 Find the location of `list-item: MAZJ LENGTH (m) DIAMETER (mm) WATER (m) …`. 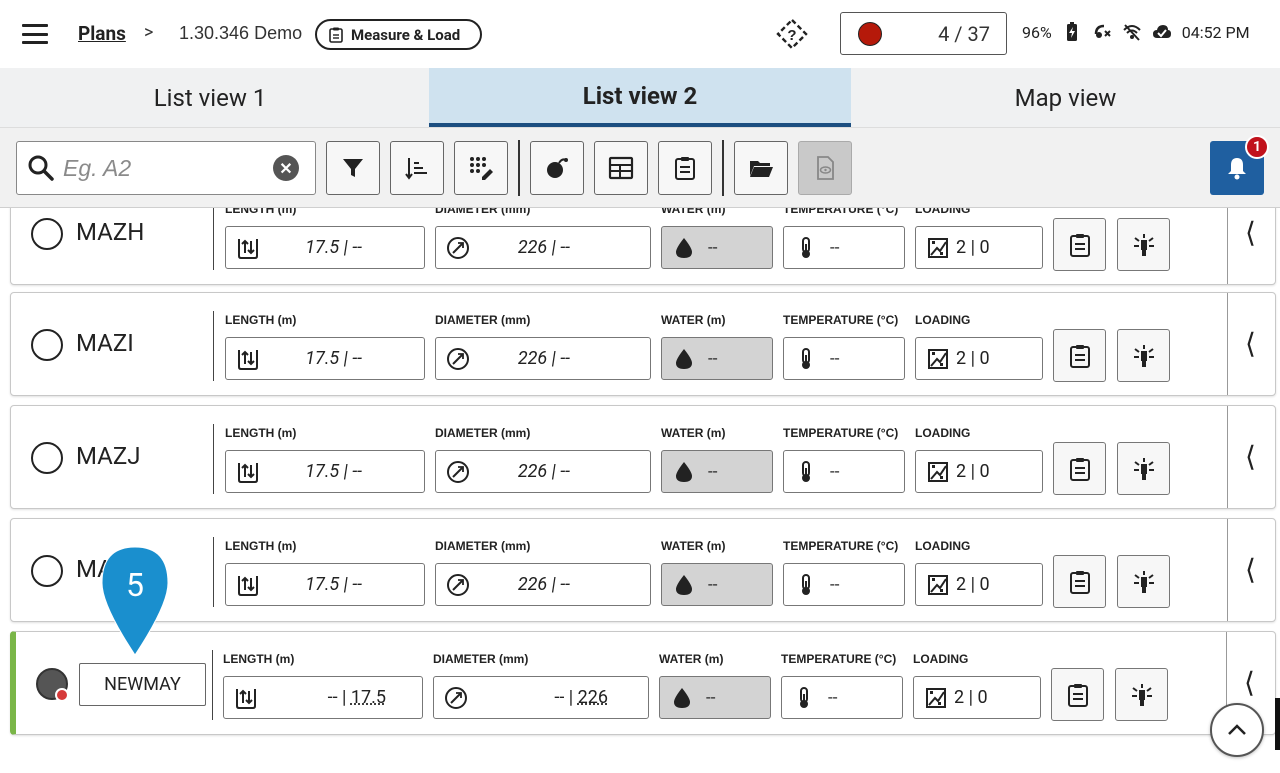

list-item: MAZJ LENGTH (m) DIAMETER (mm) WATER (m) … is located at coordinates (643, 457).